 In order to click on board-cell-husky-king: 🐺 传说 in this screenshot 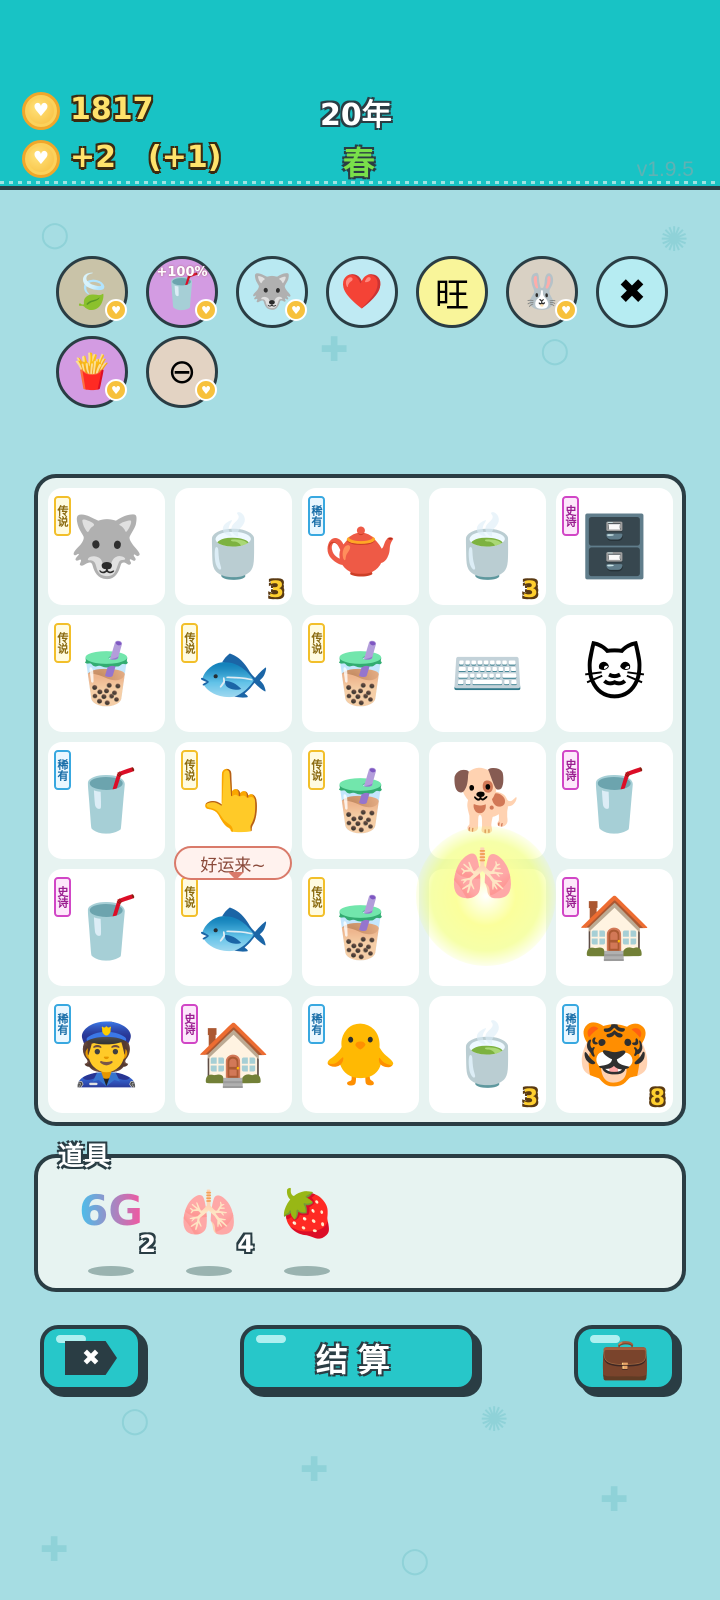, I will do `click(106, 546)`.